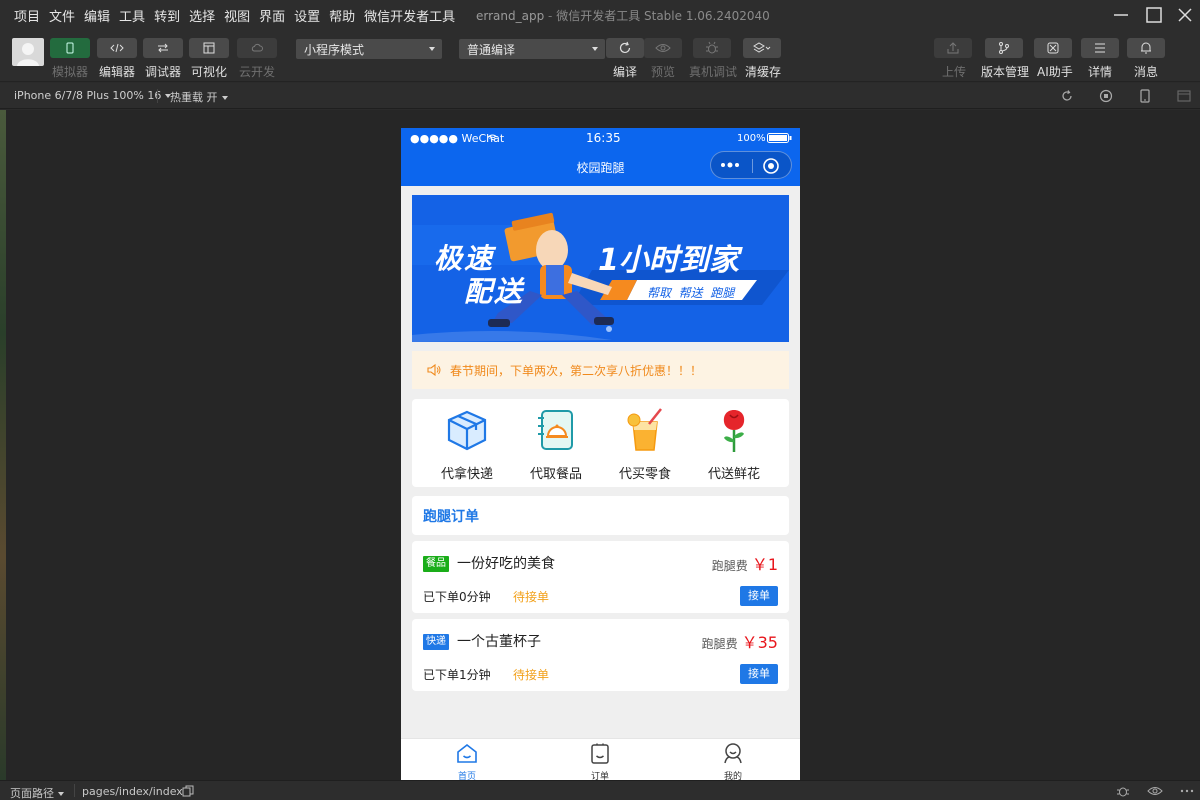 This screenshot has width=1200, height=800. I want to click on debug-icon, so click(163, 48).